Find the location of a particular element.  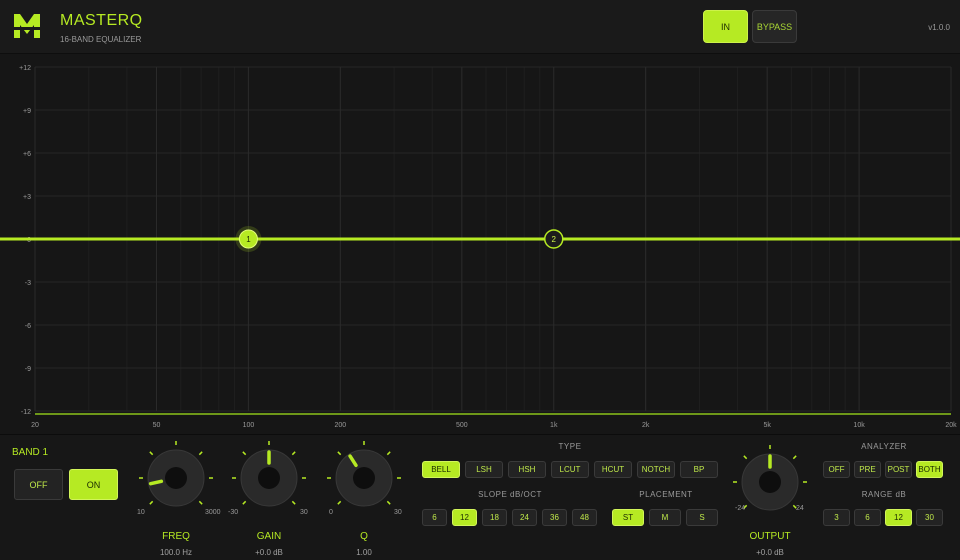

x-tick-label: 2k is located at coordinates (646, 425).